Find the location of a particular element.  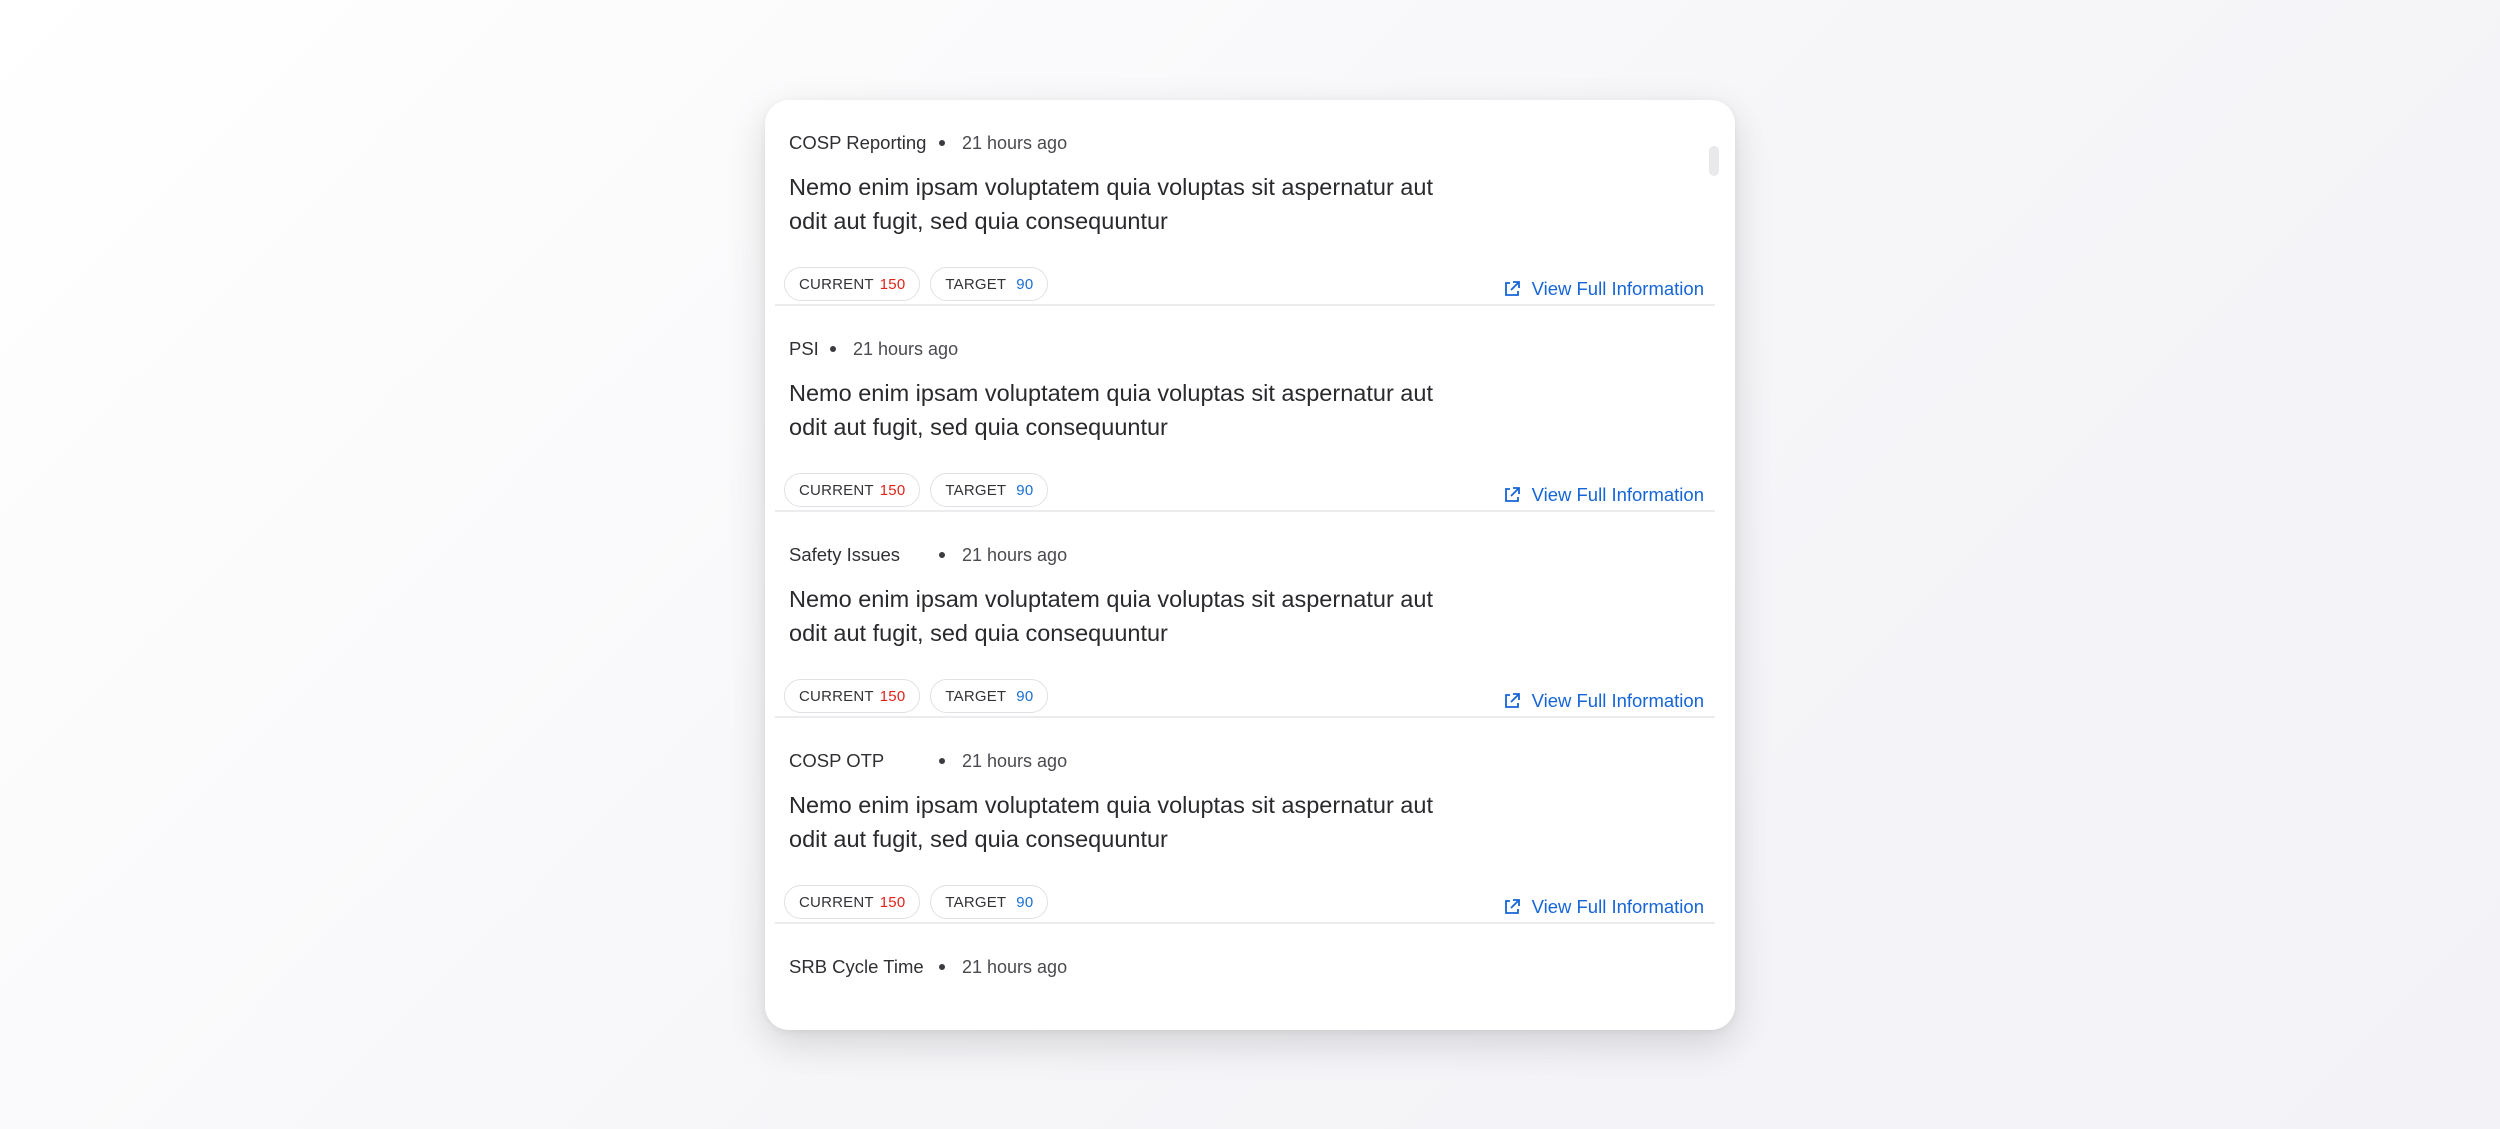

item-source: Safety Issues is located at coordinates (845, 554).